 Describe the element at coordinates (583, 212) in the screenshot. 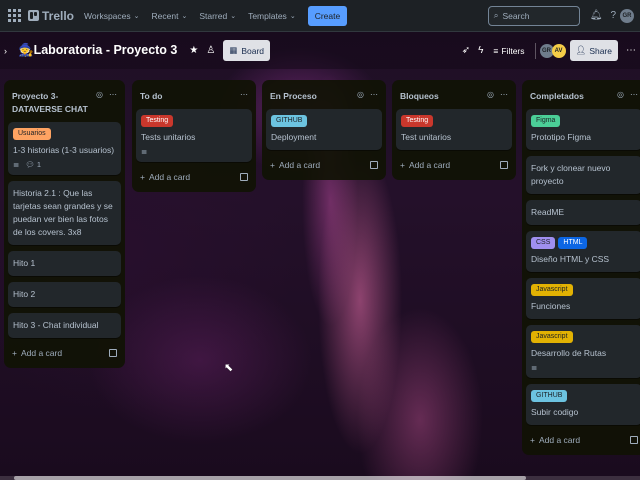

I see `card: ReadME` at that location.